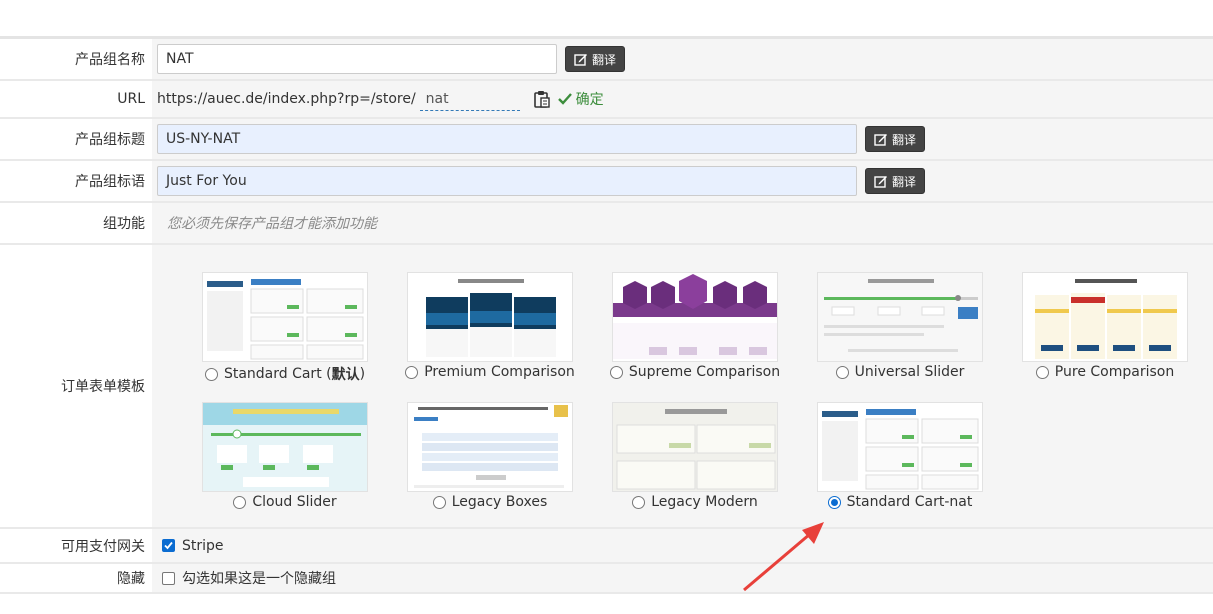 The width and height of the screenshot is (1213, 614). I want to click on template-name: Cloud Slider, so click(294, 502).